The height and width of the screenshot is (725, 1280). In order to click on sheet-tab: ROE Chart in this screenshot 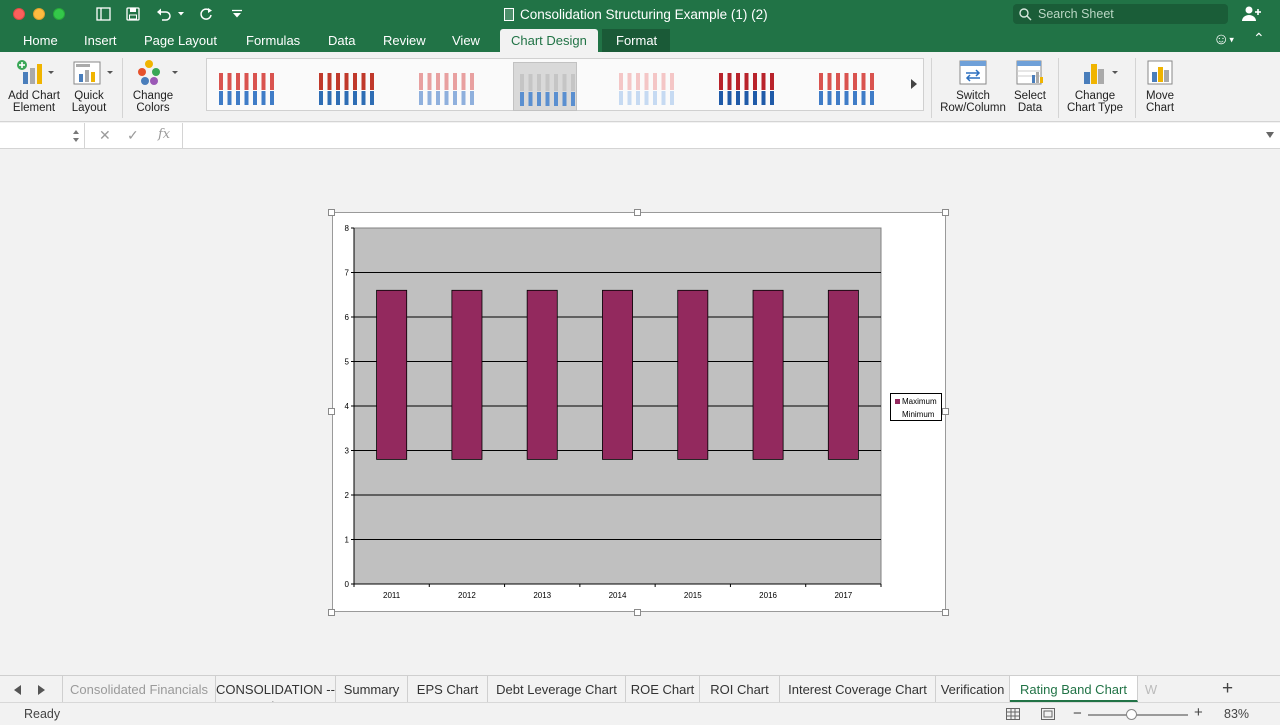, I will do `click(663, 689)`.